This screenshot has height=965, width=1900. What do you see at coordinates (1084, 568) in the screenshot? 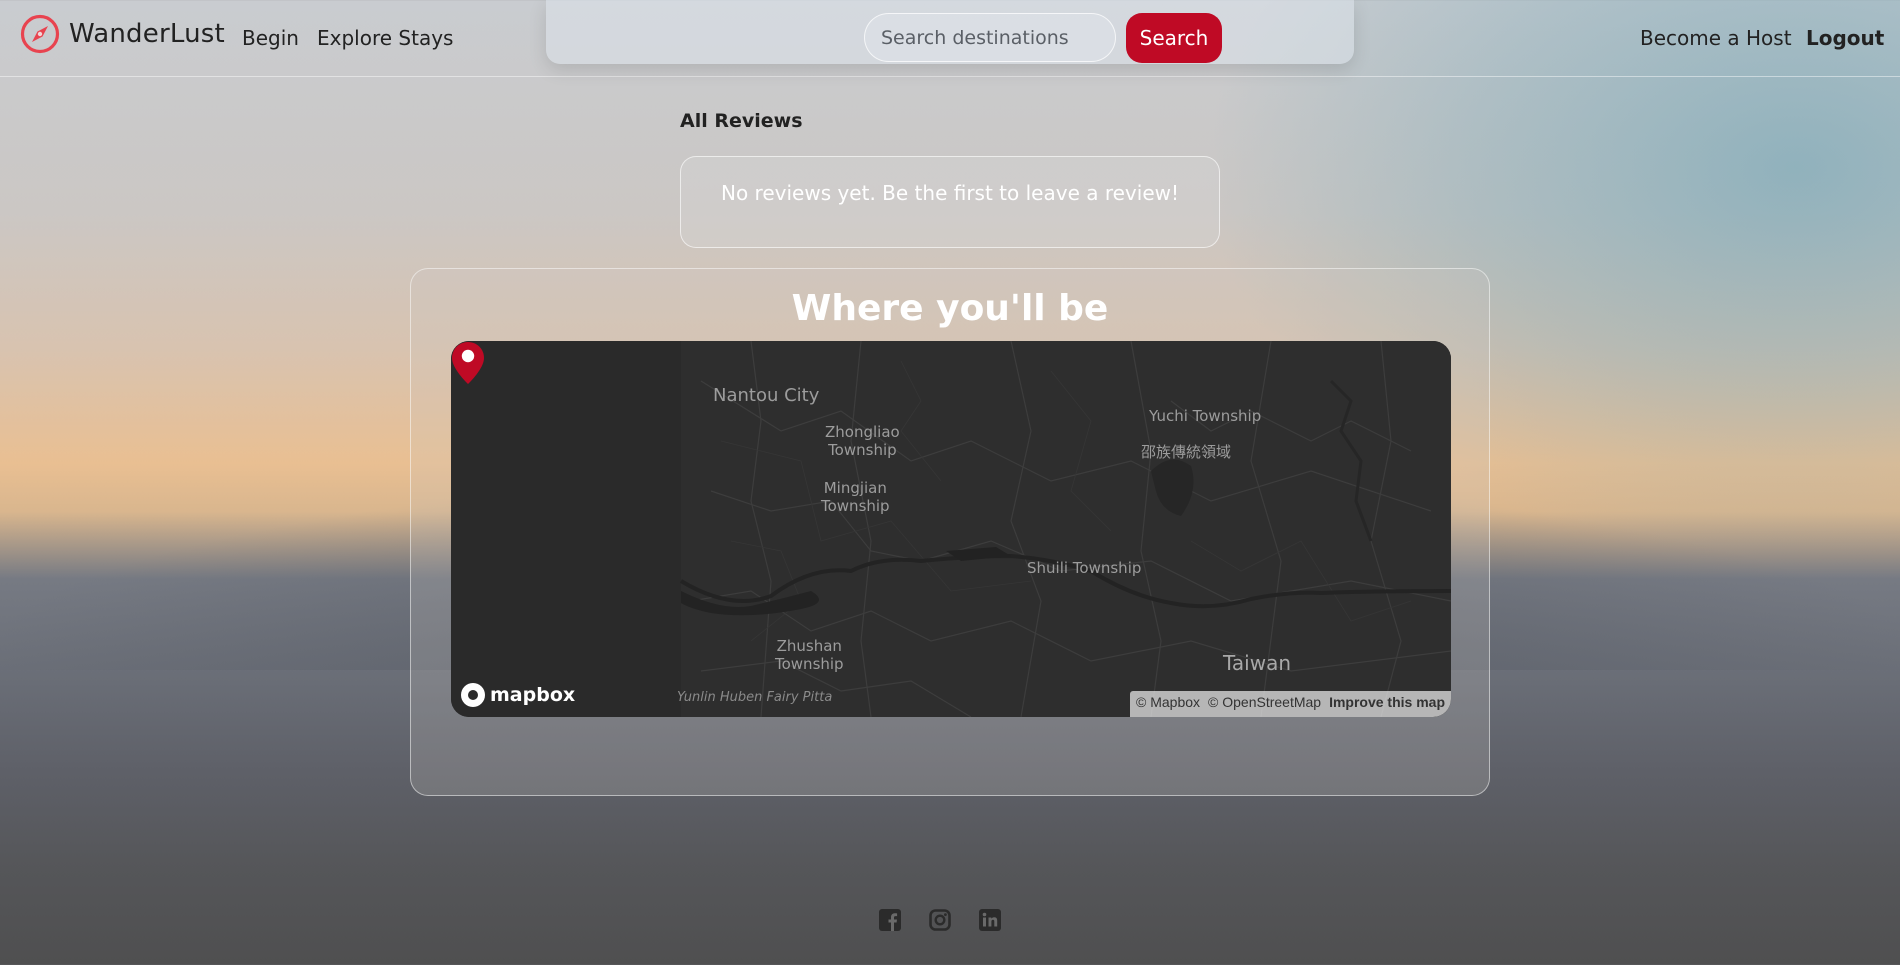
I see `map-label-shuili: Shuili Township` at bounding box center [1084, 568].